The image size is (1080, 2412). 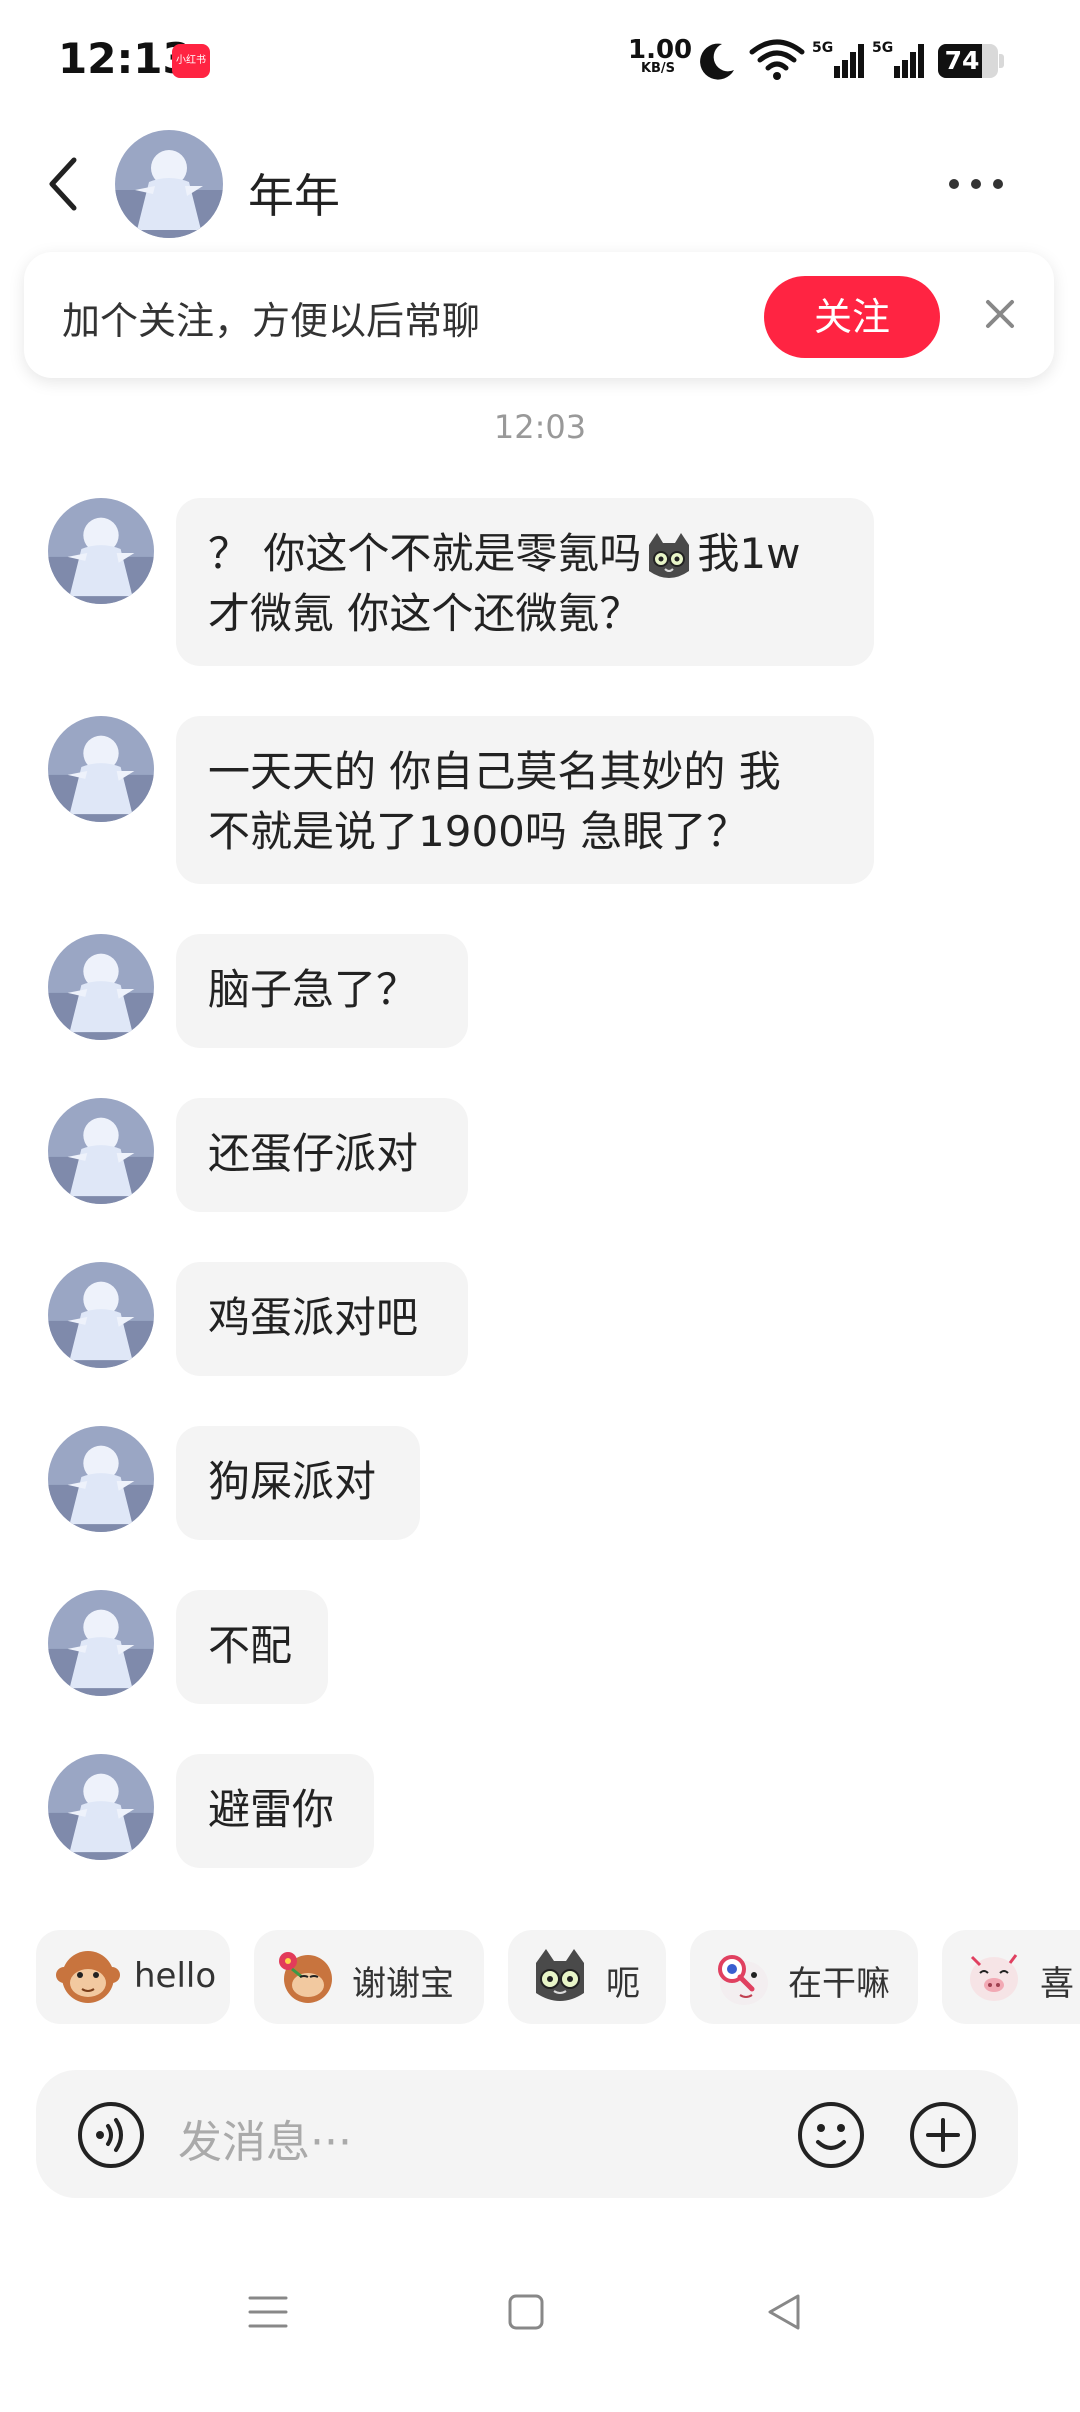 What do you see at coordinates (305, 1977) in the screenshot?
I see `monkey-flower-emoji` at bounding box center [305, 1977].